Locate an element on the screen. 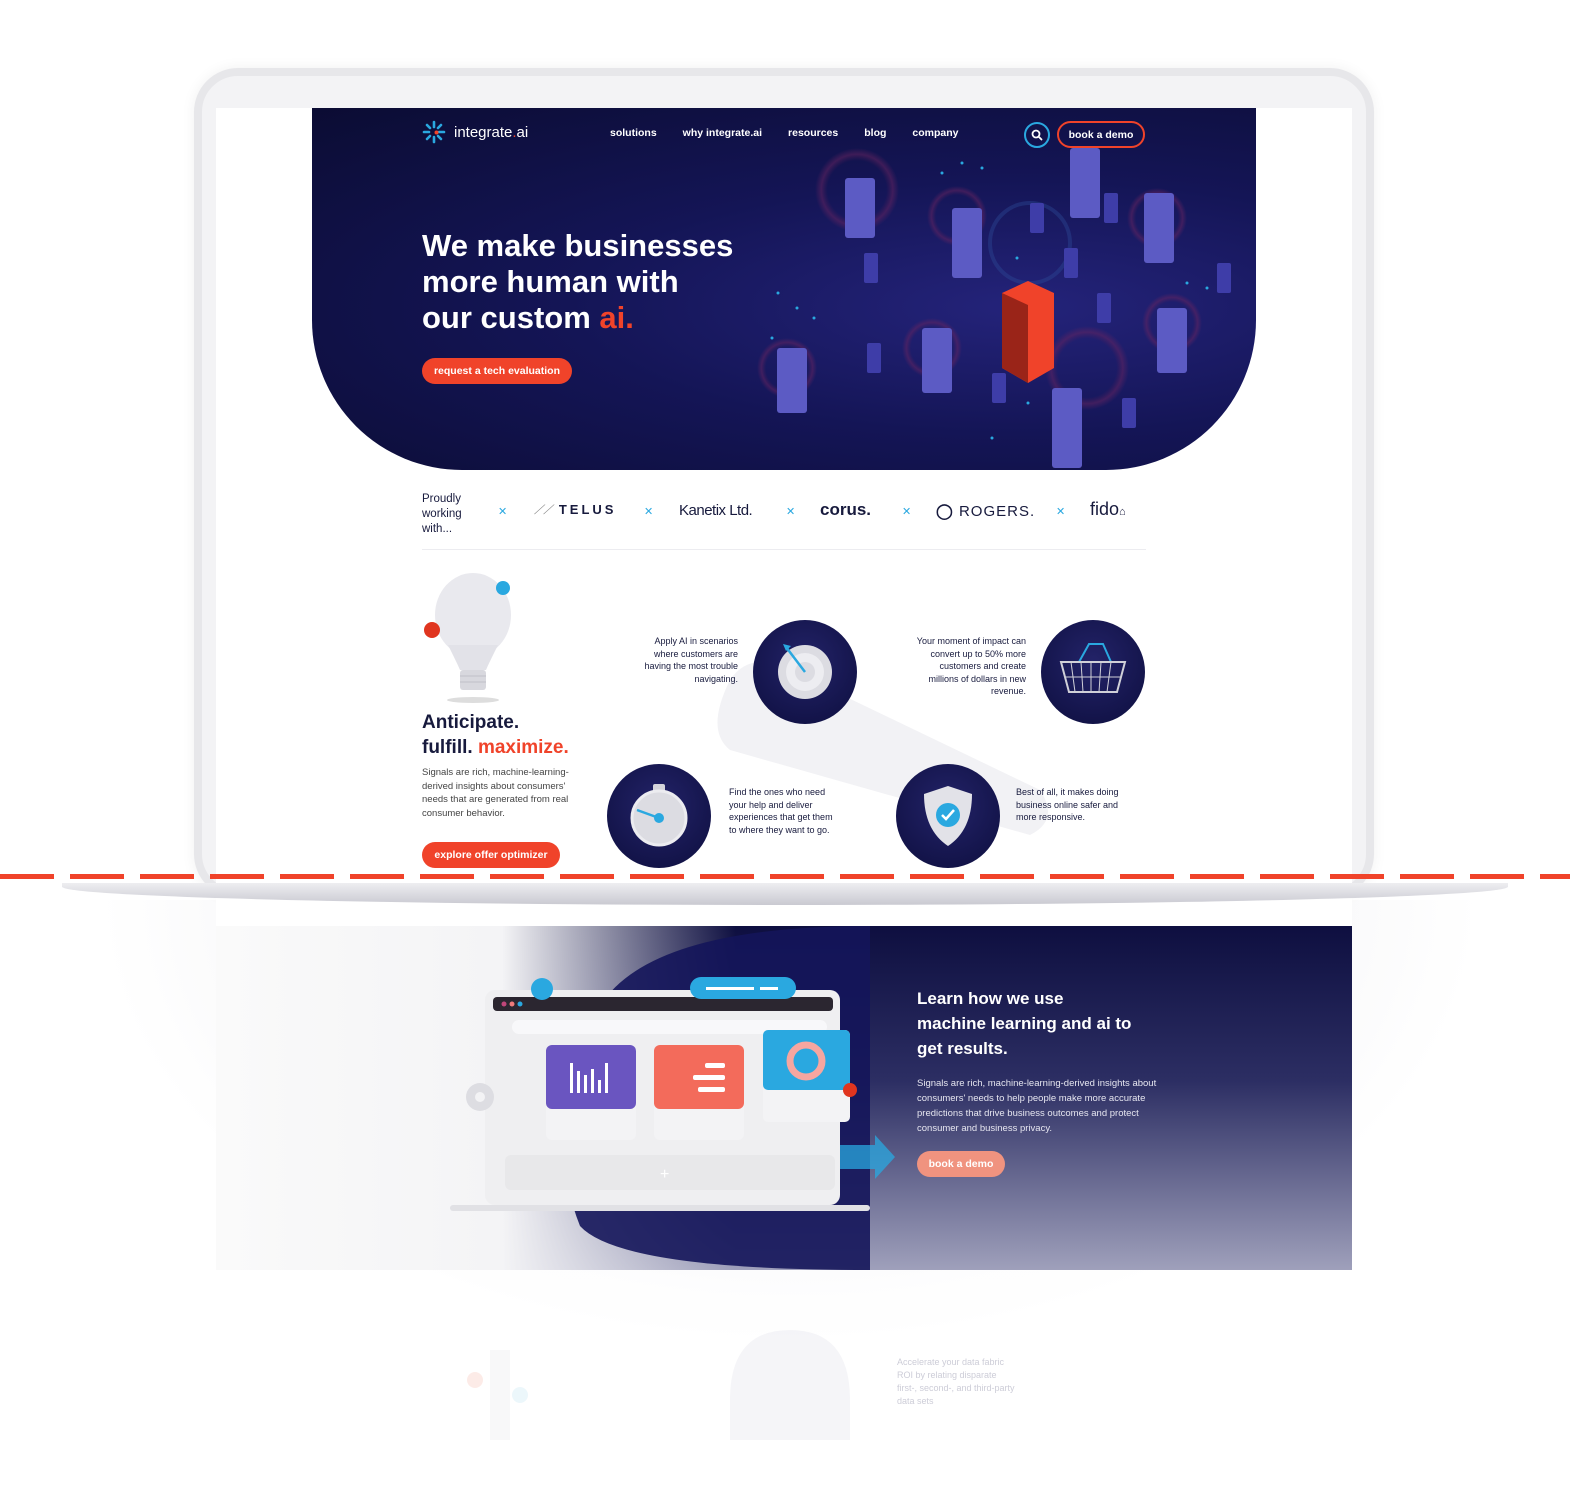 The image size is (1570, 1508). logo-text: integrate.ai is located at coordinates (491, 132).